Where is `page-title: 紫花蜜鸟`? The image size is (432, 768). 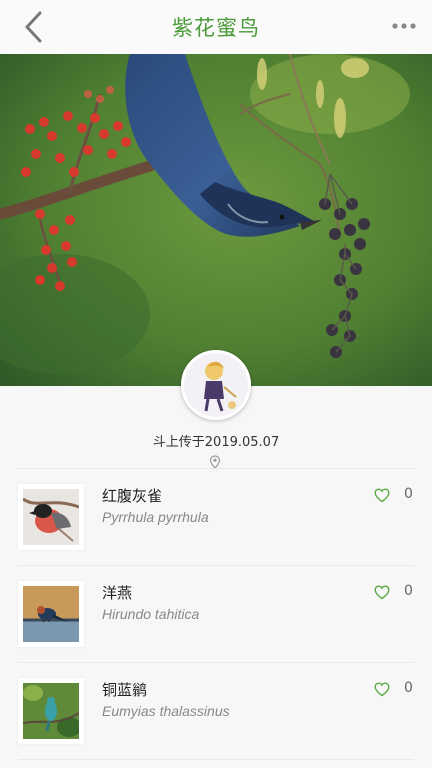 page-title: 紫花蜜鸟 is located at coordinates (216, 28).